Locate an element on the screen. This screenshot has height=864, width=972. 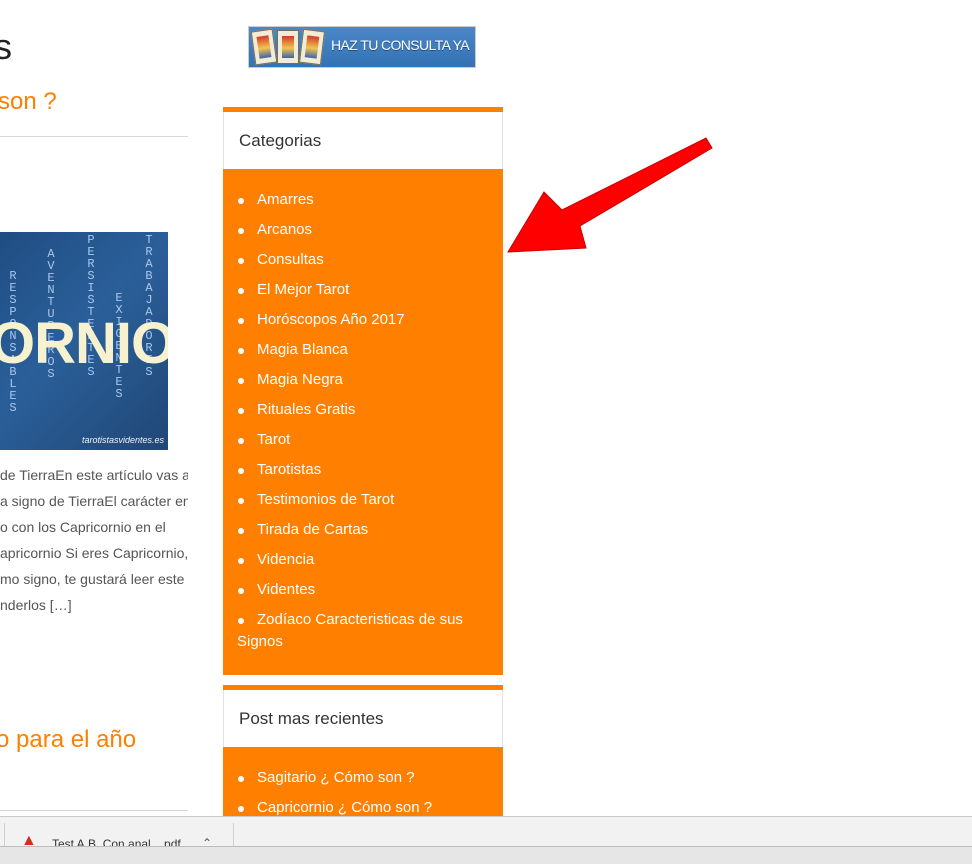
widget-header: Categorias is located at coordinates (363, 140).